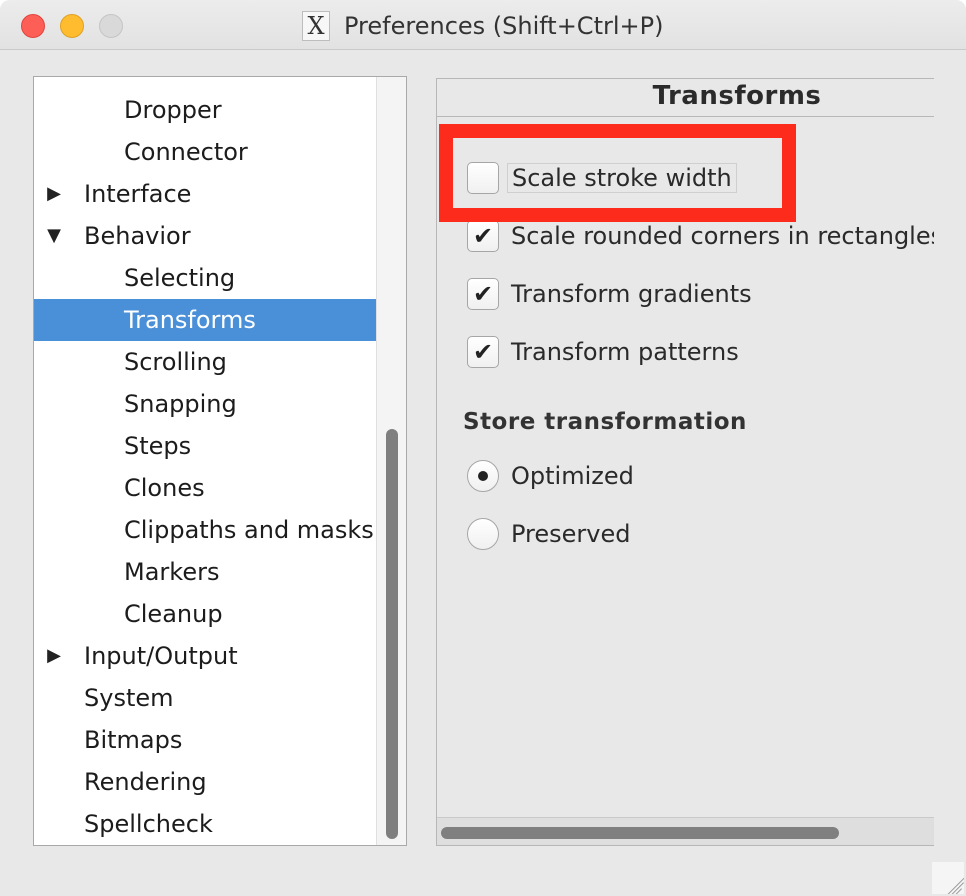 The height and width of the screenshot is (896, 966). Describe the element at coordinates (622, 178) in the screenshot. I see `scale-stroke-width-label: Scale stroke width` at that location.